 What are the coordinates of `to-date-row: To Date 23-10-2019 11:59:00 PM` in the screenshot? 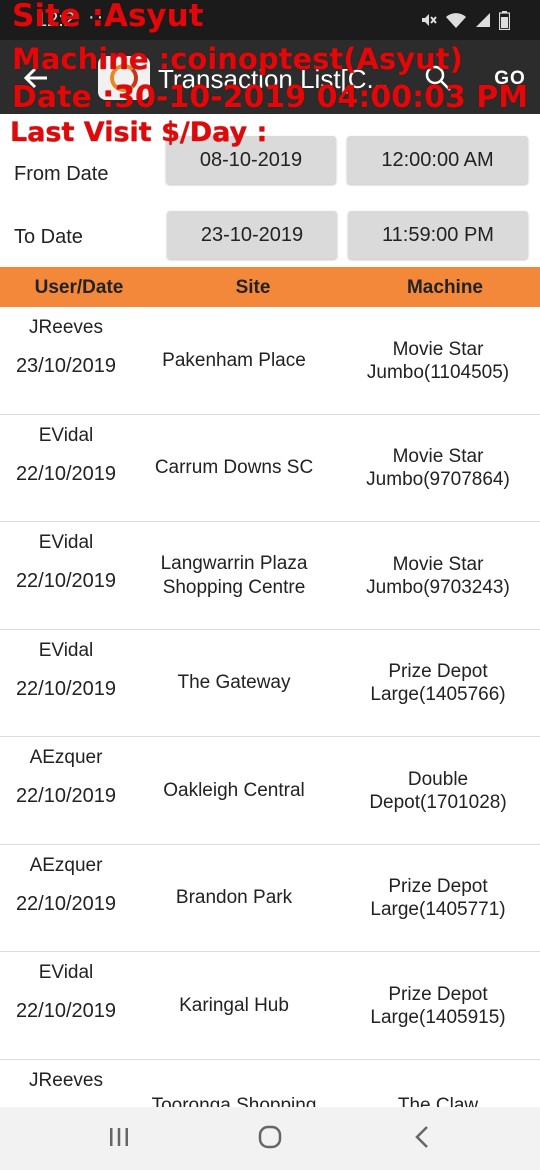 It's located at (270, 235).